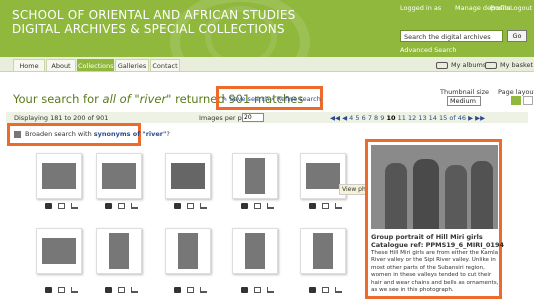 The width and height of the screenshot is (534, 299). What do you see at coordinates (421, 8) in the screenshot?
I see `logged-in-text: Logged in as` at bounding box center [421, 8].